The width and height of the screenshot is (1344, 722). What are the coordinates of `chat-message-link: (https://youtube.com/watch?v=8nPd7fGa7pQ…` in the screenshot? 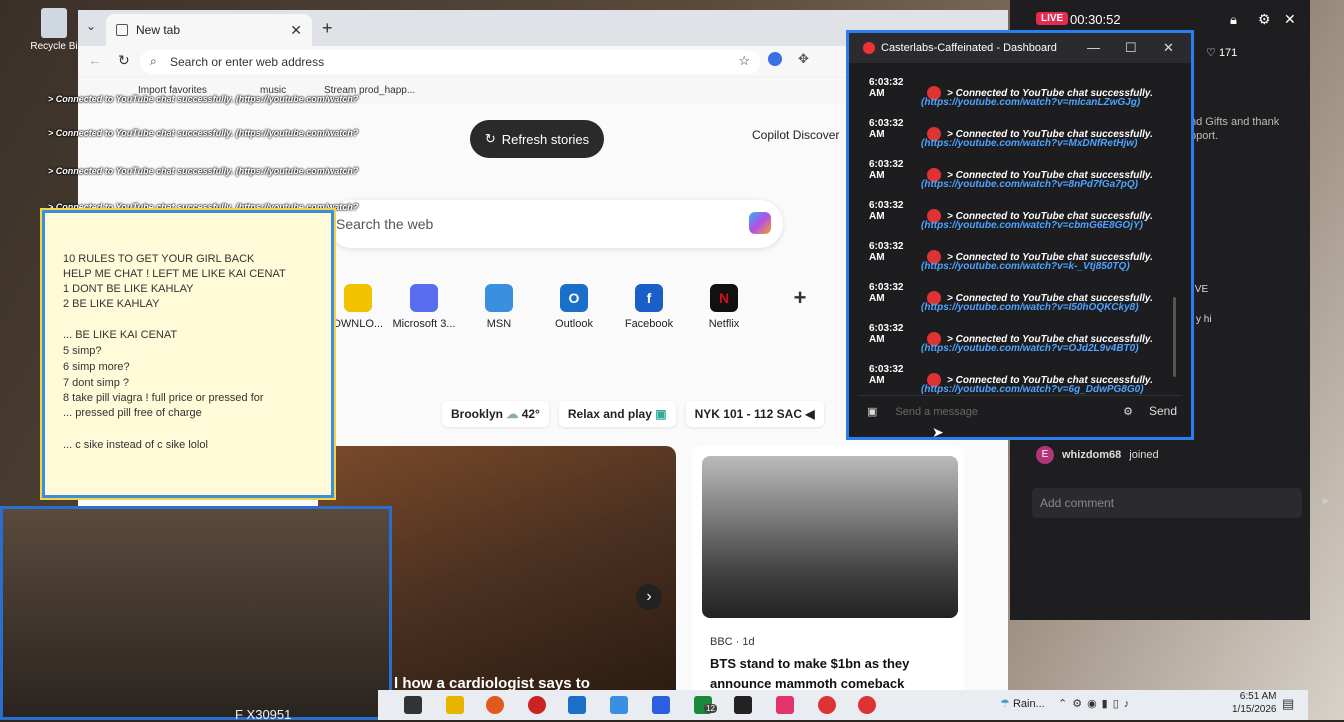 It's located at (1029, 184).